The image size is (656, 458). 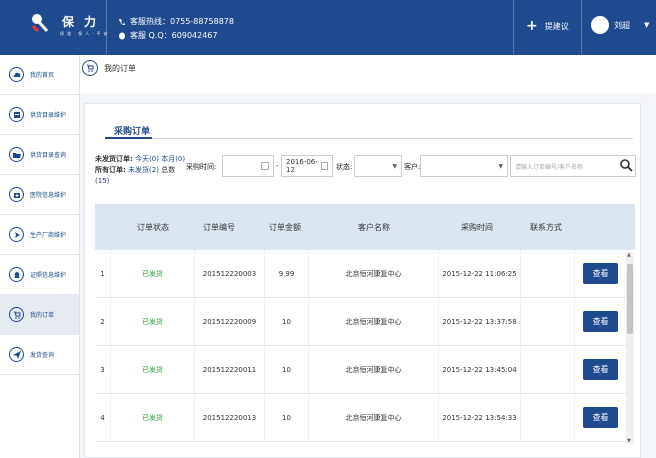 What do you see at coordinates (132, 130) in the screenshot?
I see `tab-purchase-orders: 采购订单` at bounding box center [132, 130].